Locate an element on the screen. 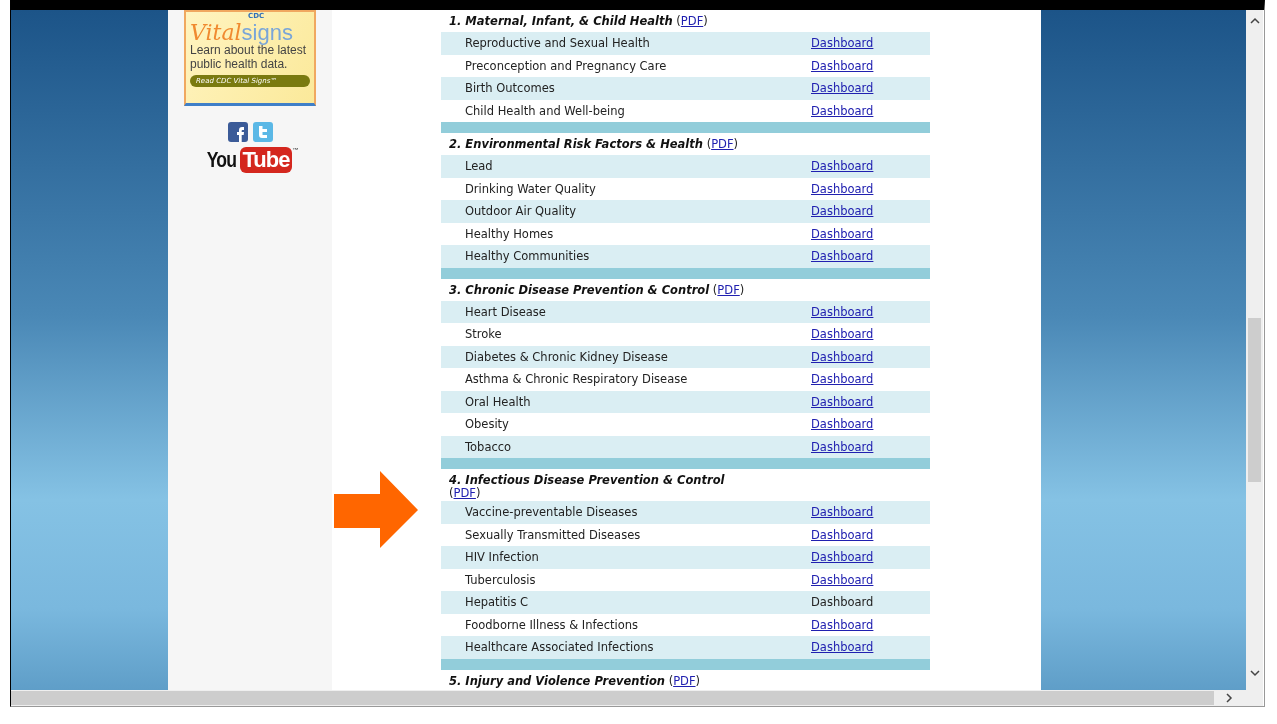 The image size is (1277, 724). scroll-right-icon is located at coordinates (1229, 698).